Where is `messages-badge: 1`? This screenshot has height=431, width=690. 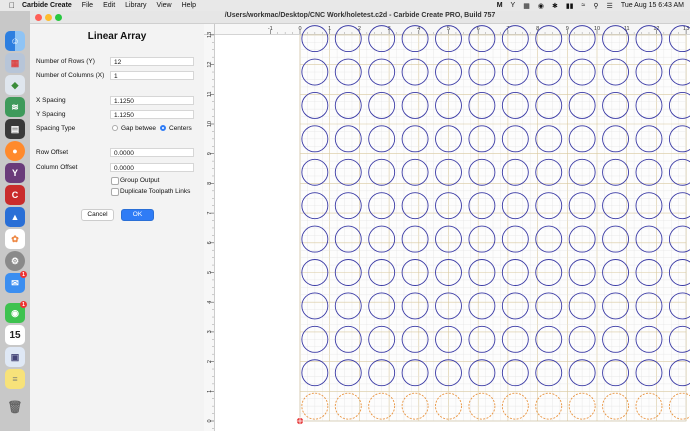 messages-badge: 1 is located at coordinates (23, 304).